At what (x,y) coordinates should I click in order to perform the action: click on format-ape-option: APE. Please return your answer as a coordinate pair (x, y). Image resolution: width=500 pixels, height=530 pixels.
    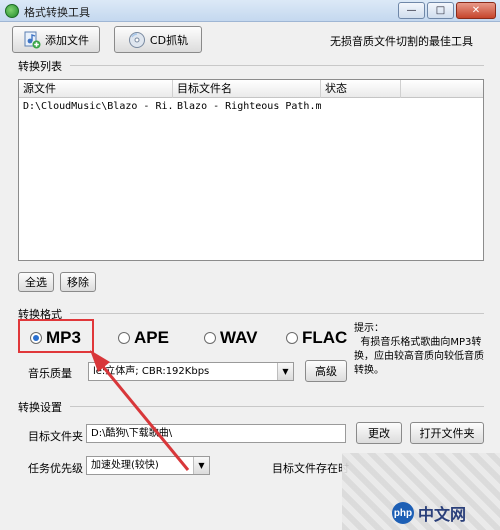
    Looking at the image, I should click on (143, 338).